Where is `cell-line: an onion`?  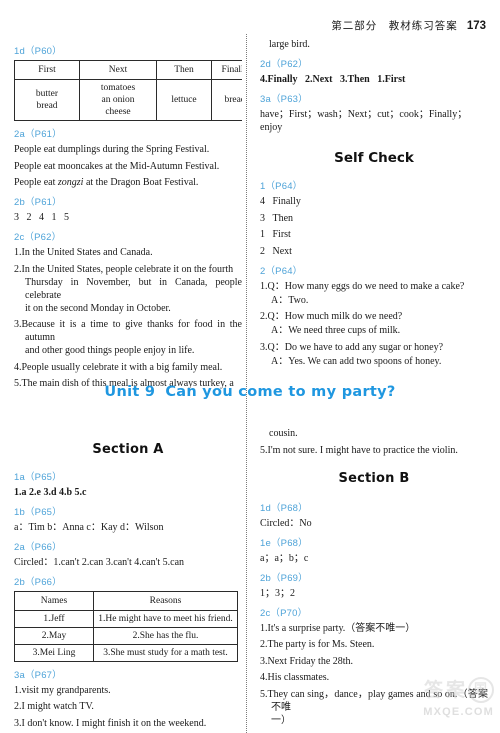 cell-line: an onion is located at coordinates (118, 100).